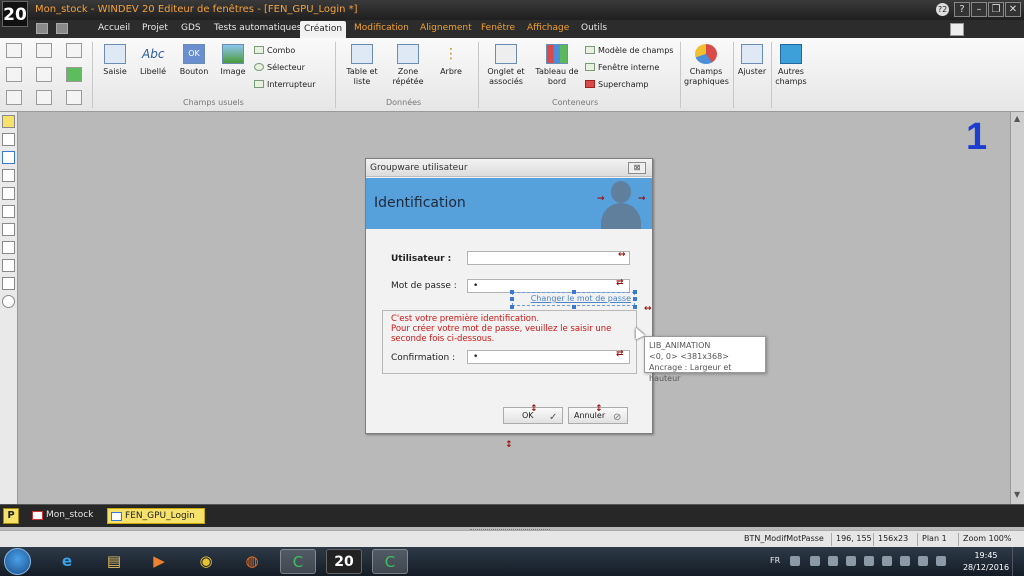  I want to click on tab-fen-gpu-login: FEN_GPU_Login, so click(156, 516).